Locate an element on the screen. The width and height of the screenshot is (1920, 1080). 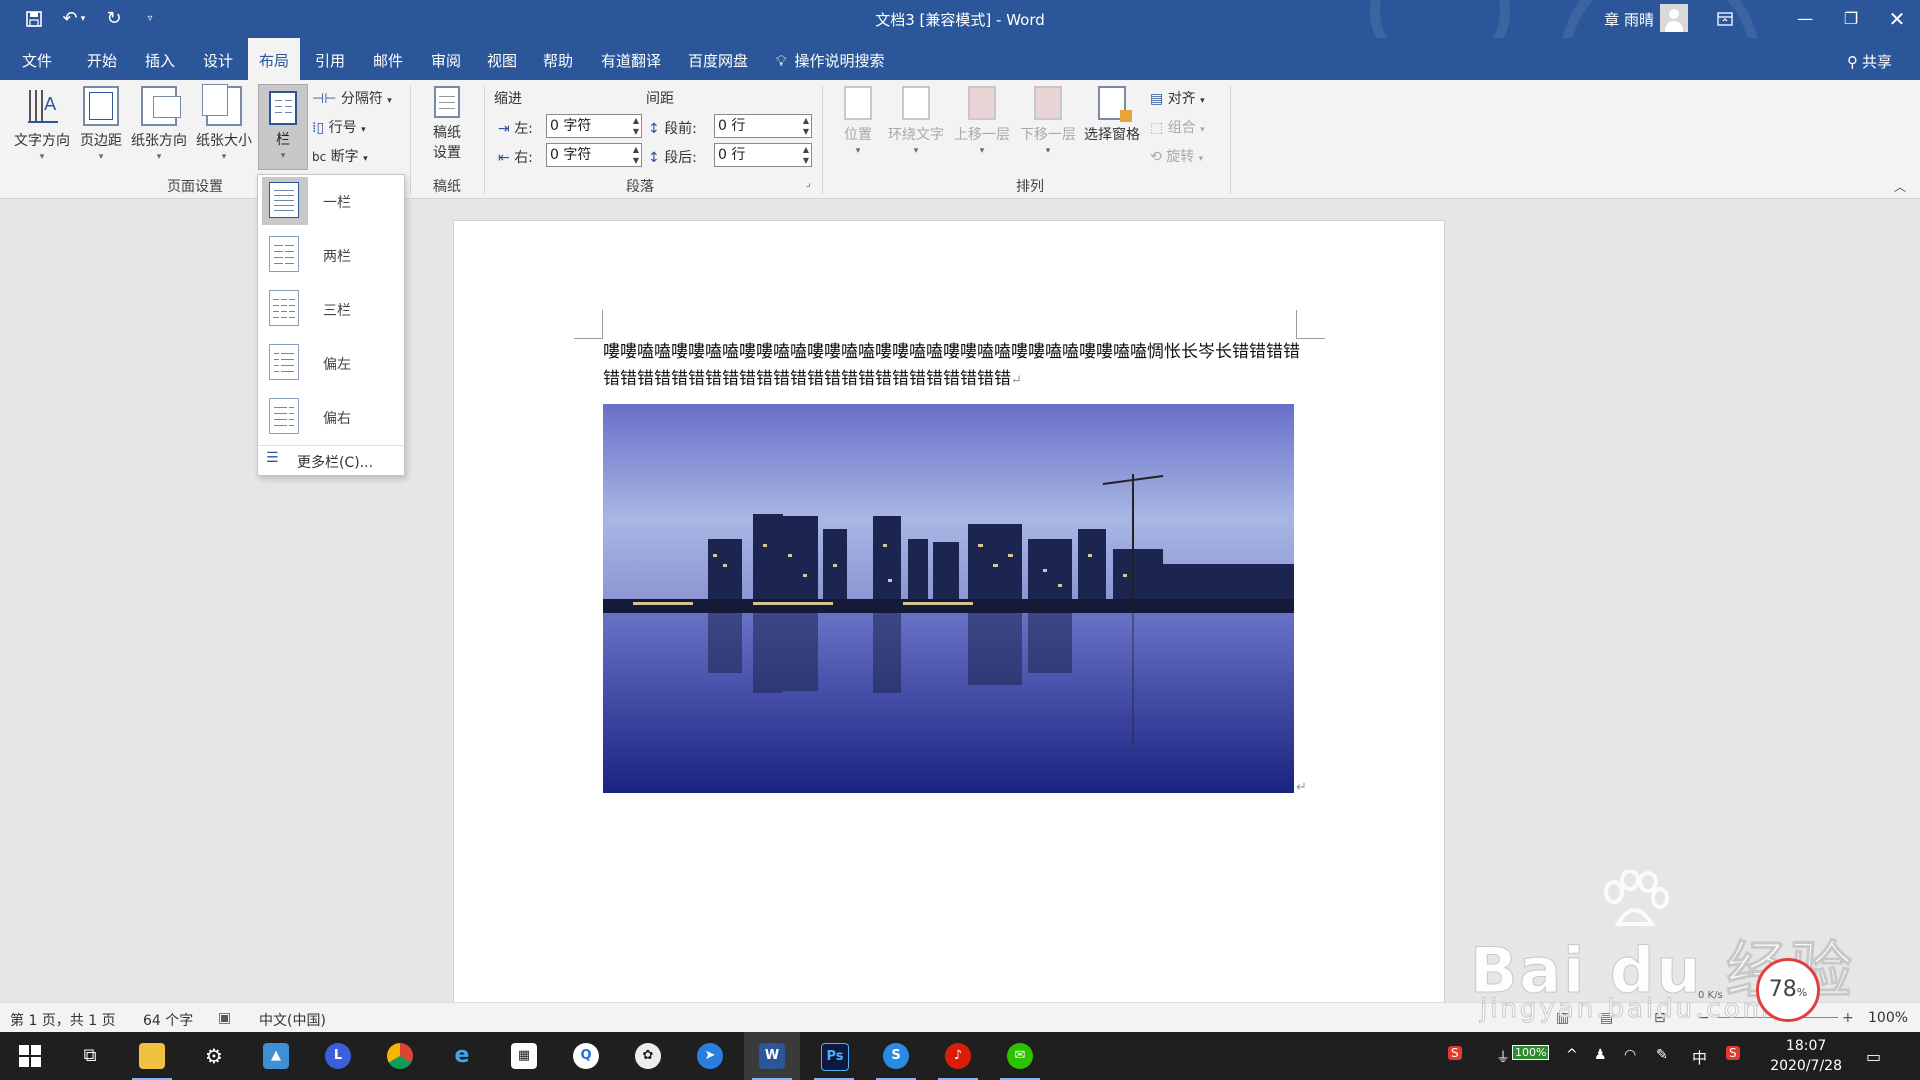
selection-pane-button: 选择窗格 is located at coordinates (1112, 115).